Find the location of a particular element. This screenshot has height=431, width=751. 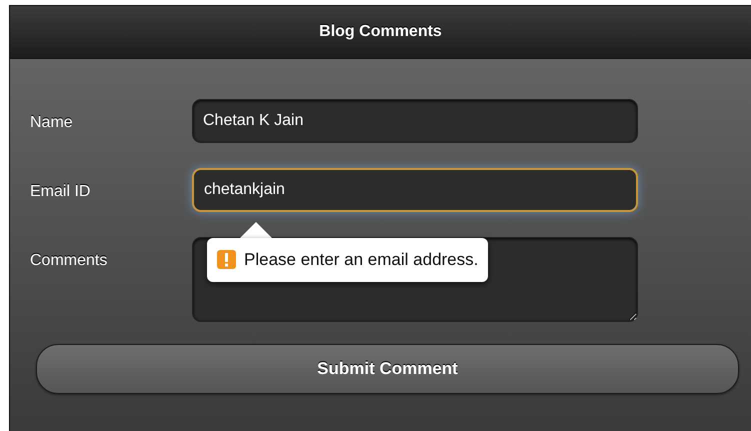

input-field: Chetan K Jain is located at coordinates (415, 121).